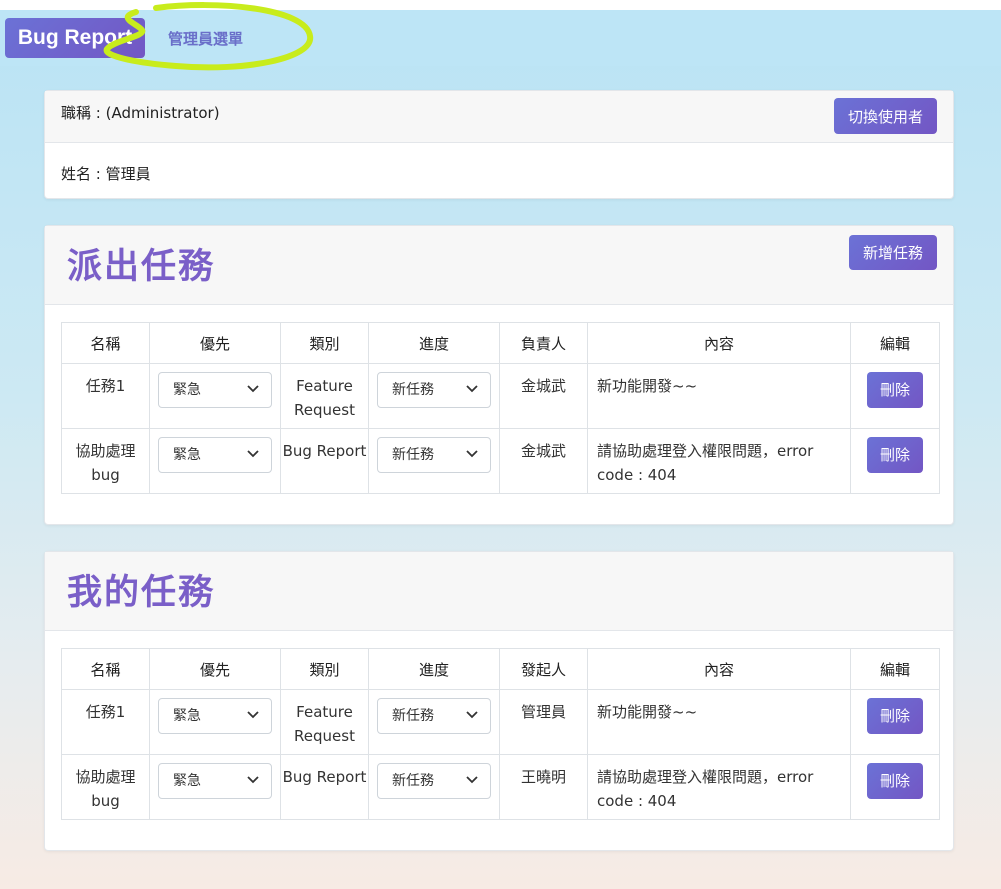  I want to click on table-header-row: 名稱 優先 類別 進度 發起人 內容 編輯, so click(500, 669).